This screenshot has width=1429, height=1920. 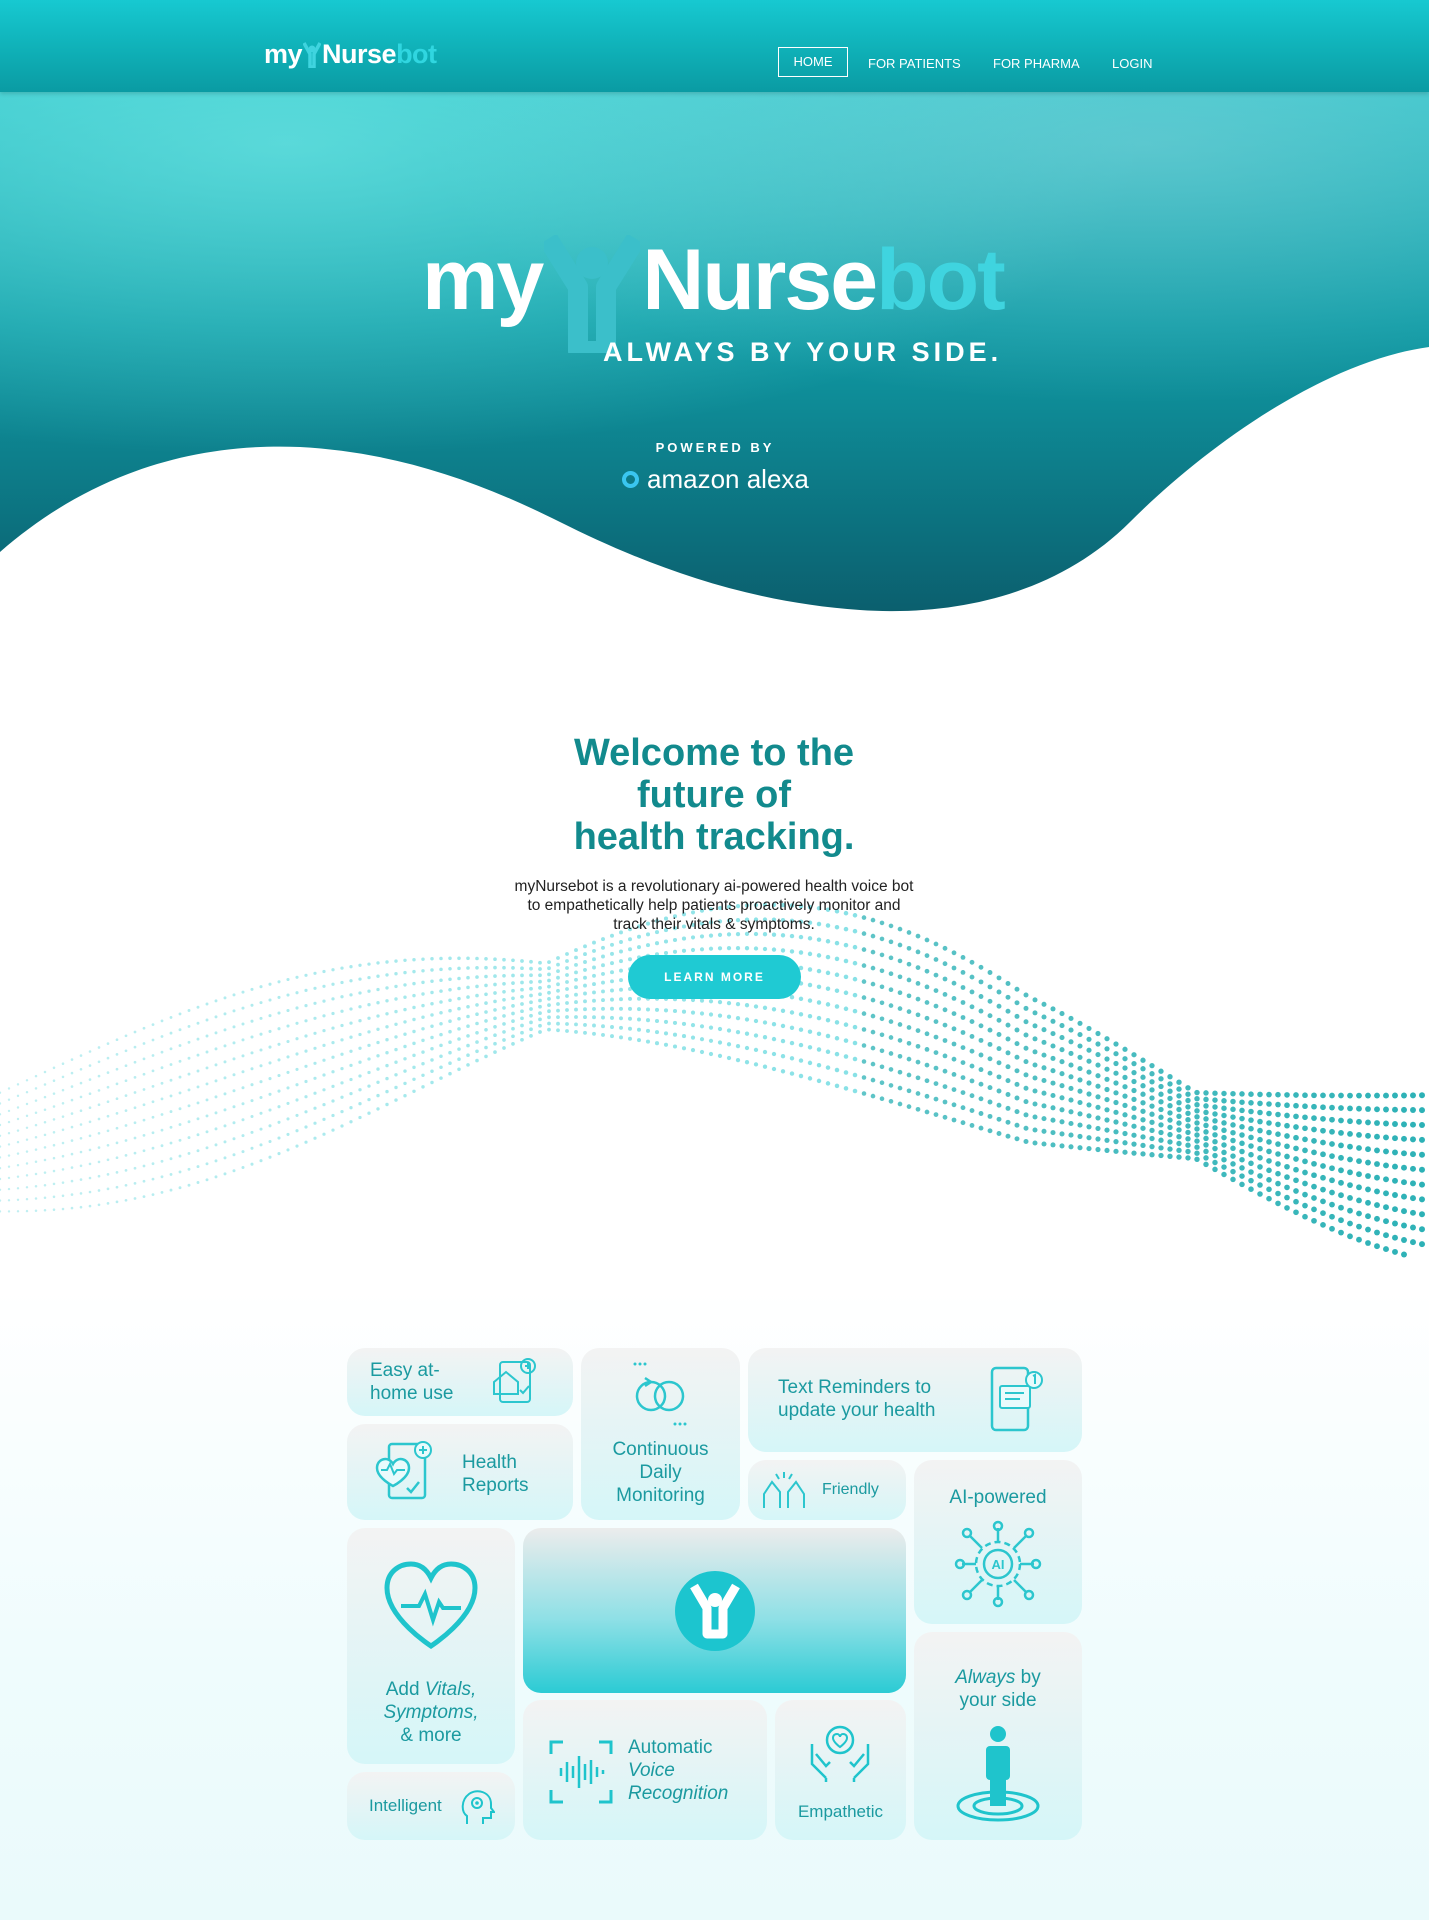 What do you see at coordinates (405, 1805) in the screenshot?
I see `feature-intelligent-label: Intelligent` at bounding box center [405, 1805].